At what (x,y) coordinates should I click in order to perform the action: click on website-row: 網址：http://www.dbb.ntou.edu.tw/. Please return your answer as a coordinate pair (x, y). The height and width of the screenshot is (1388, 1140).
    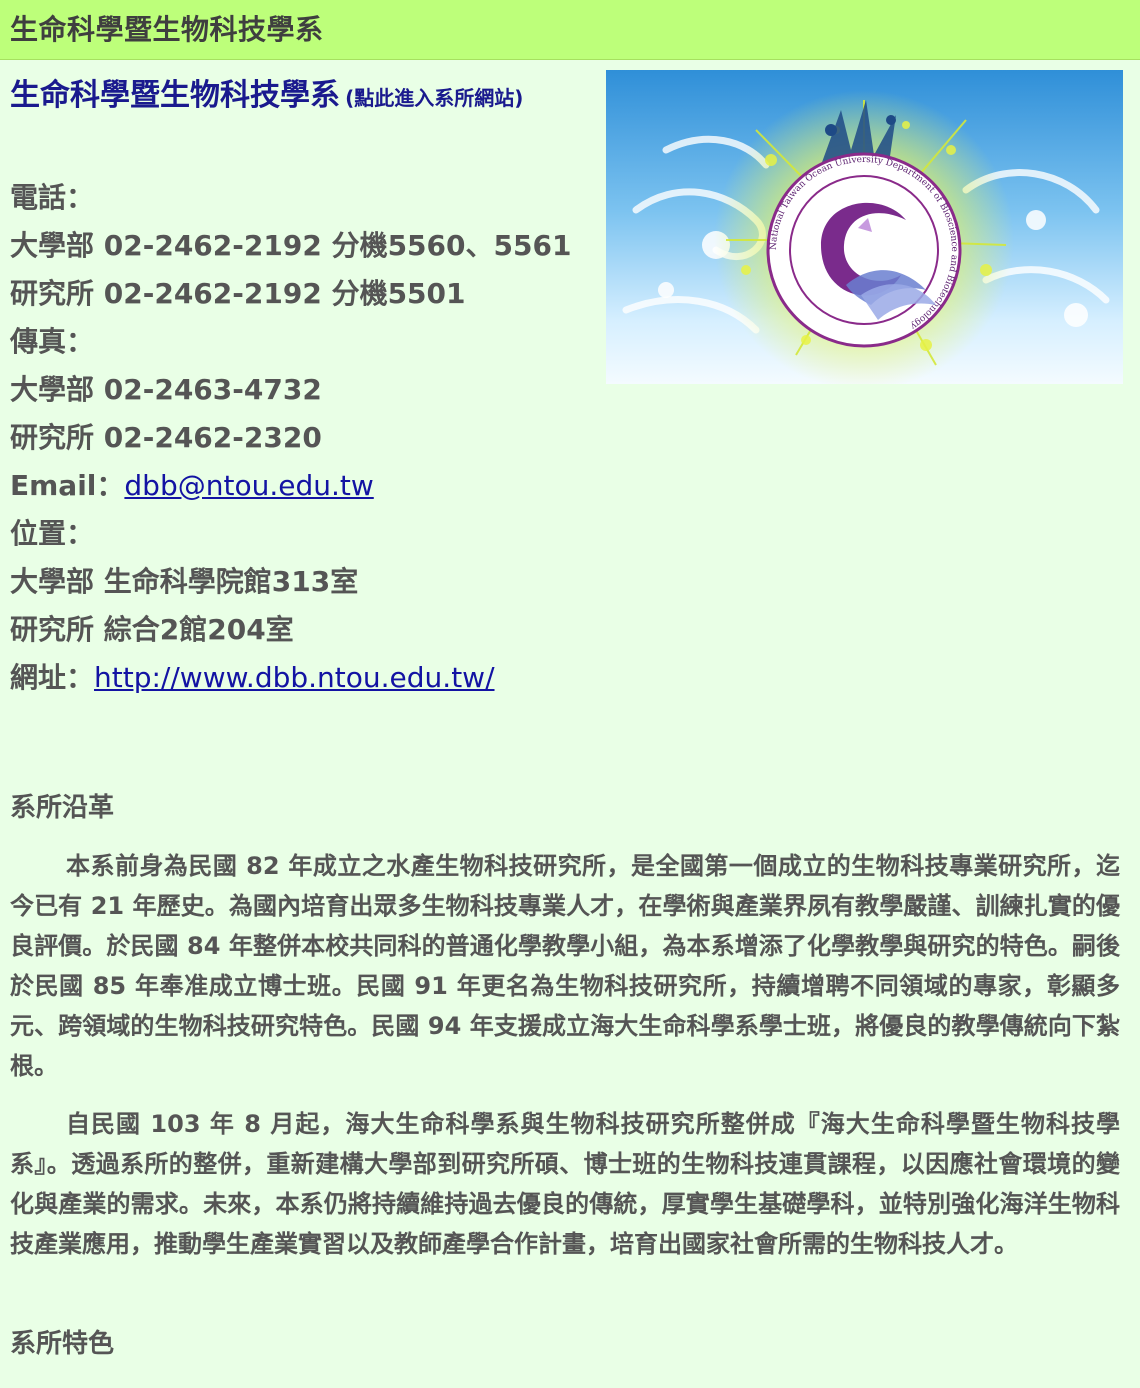
    Looking at the image, I should click on (310, 678).